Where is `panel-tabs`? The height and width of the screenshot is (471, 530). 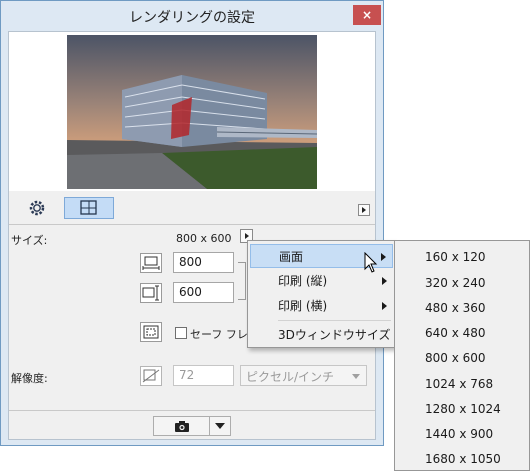
panel-tabs is located at coordinates (192, 208).